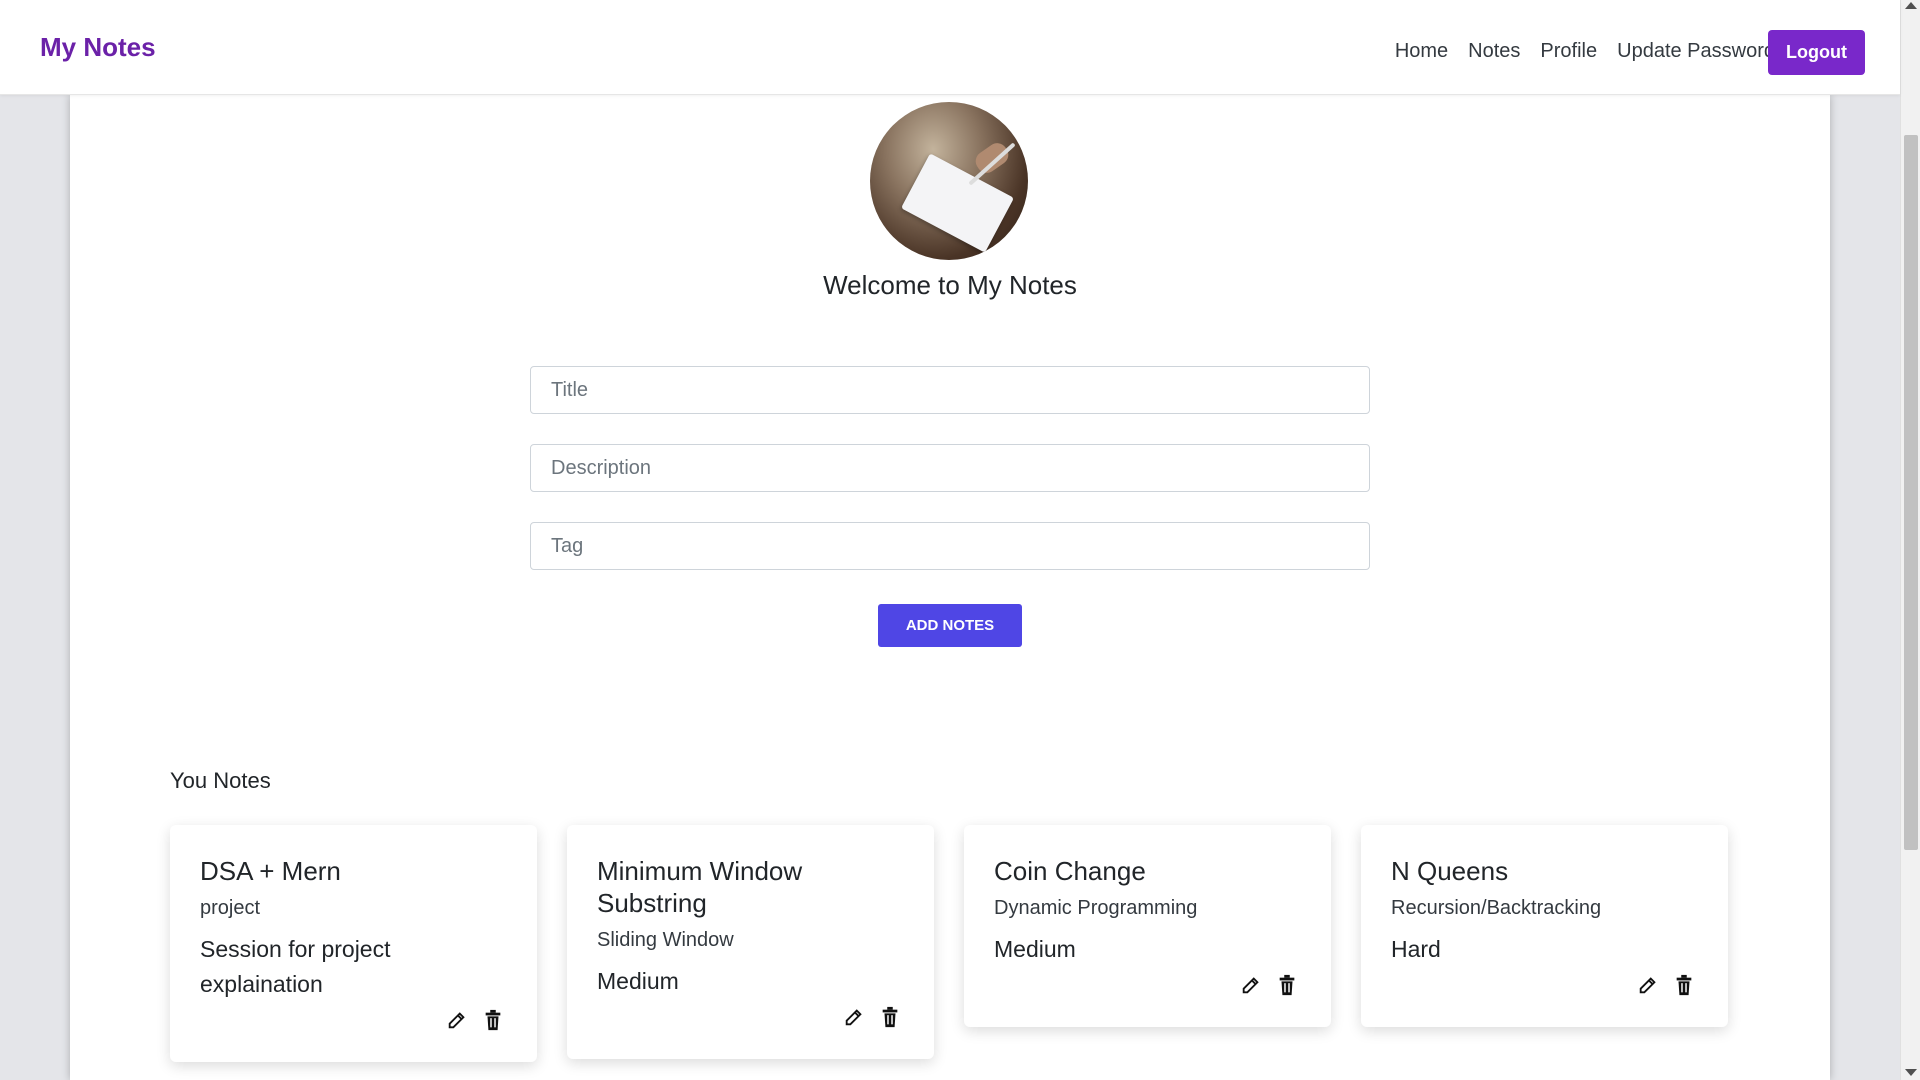  I want to click on notebook-paper-shape, so click(957, 203).